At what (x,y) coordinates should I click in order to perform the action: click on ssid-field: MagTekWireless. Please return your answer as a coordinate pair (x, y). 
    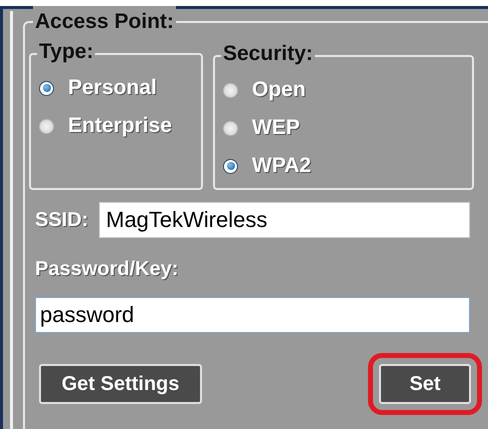
    Looking at the image, I should click on (284, 220).